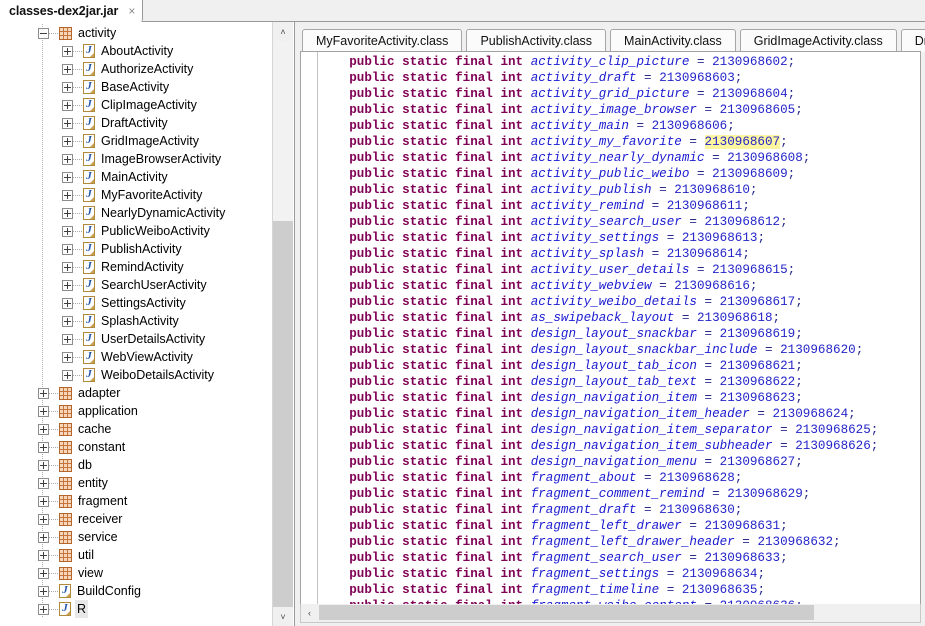 This screenshot has height=626, width=925. Describe the element at coordinates (136, 123) in the screenshot. I see `tree-item-draftactivity: J DraftActivity` at that location.